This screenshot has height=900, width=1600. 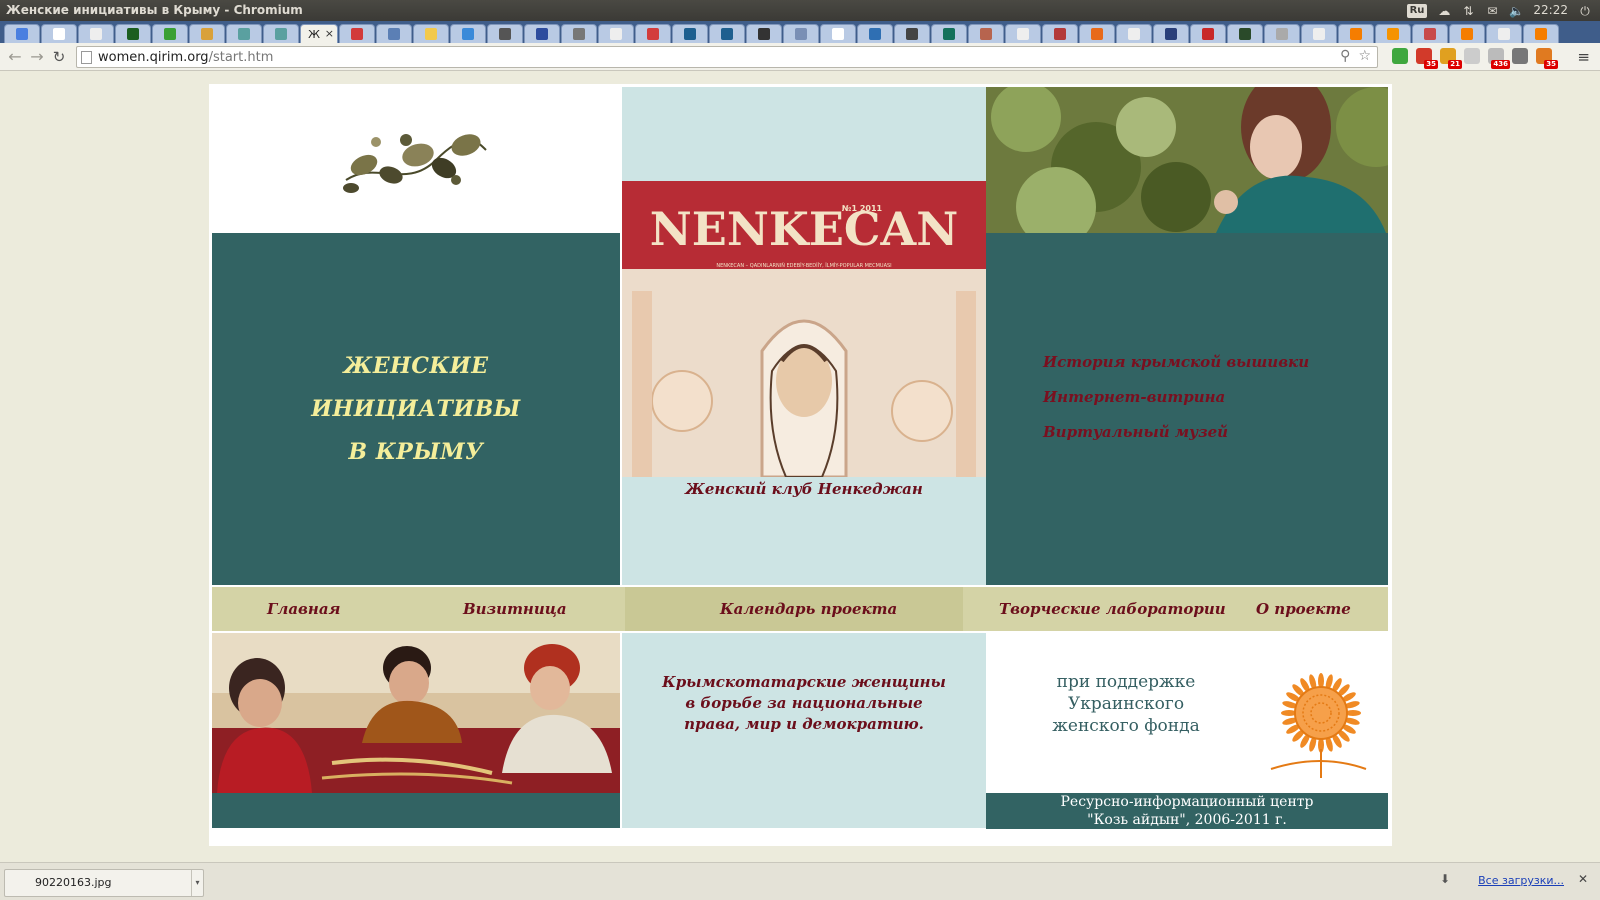 I want to click on zoom-icon: ⚲, so click(x=1345, y=56).